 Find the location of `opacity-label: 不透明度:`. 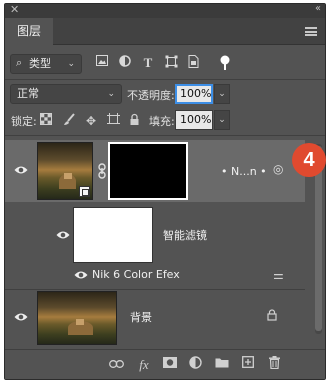

opacity-label: 不透明度: is located at coordinates (151, 95).